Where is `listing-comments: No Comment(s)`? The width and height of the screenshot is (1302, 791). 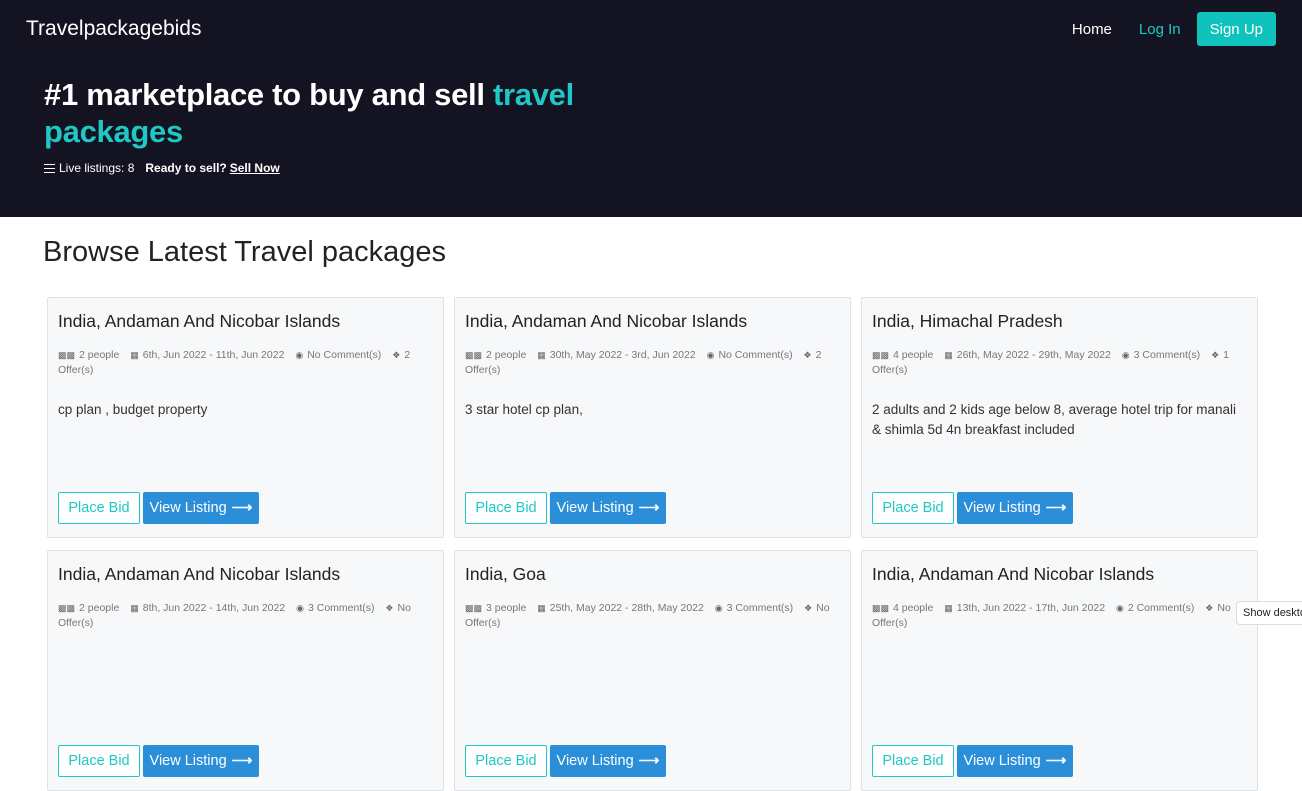
listing-comments: No Comment(s) is located at coordinates (755, 355).